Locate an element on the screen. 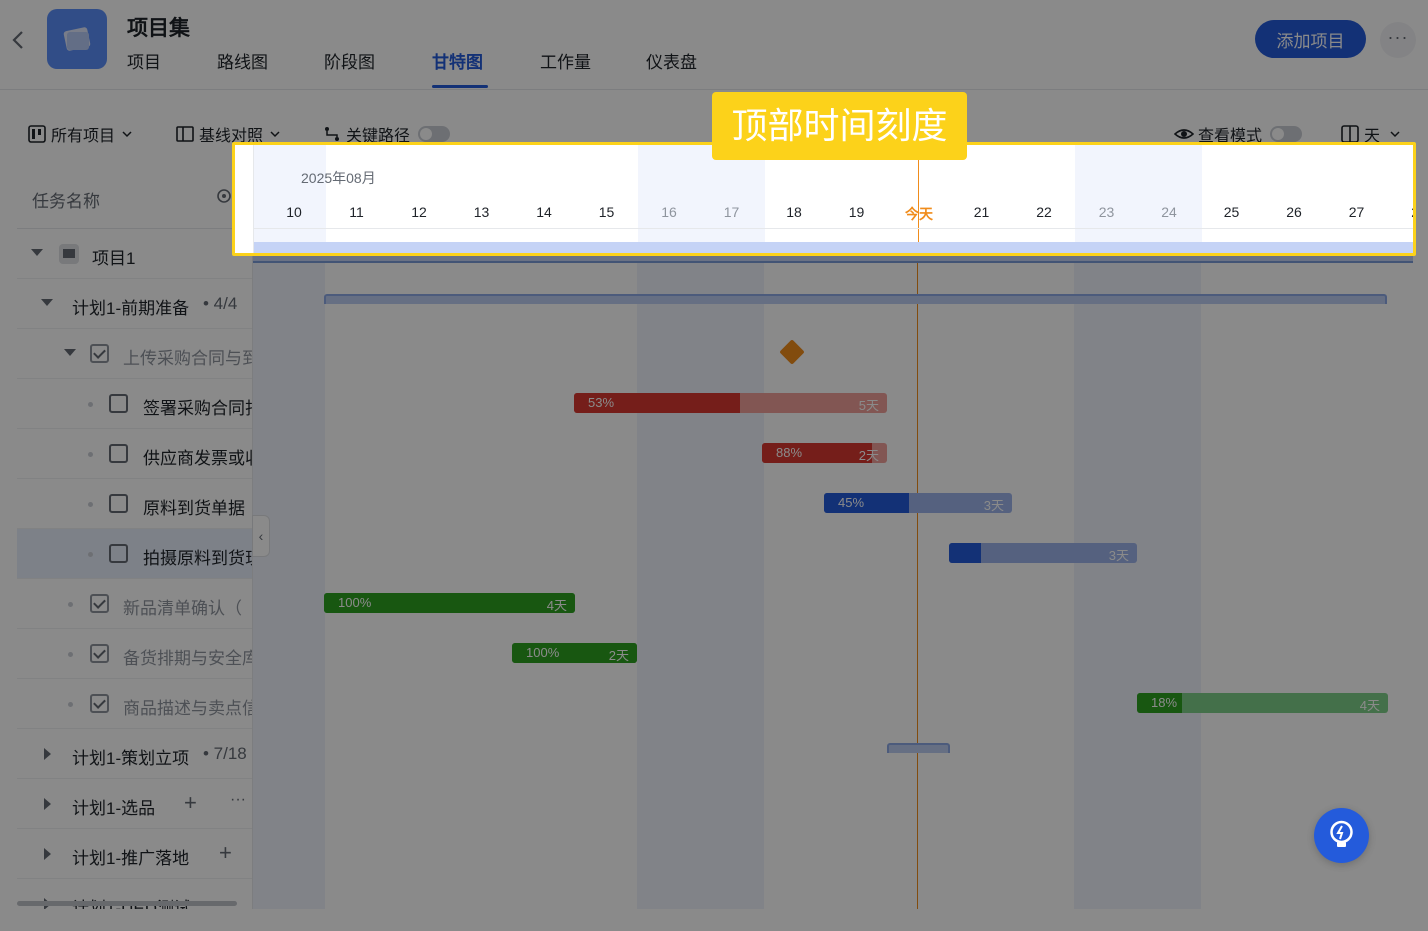  task-bar-duration: 4天 is located at coordinates (556, 605).